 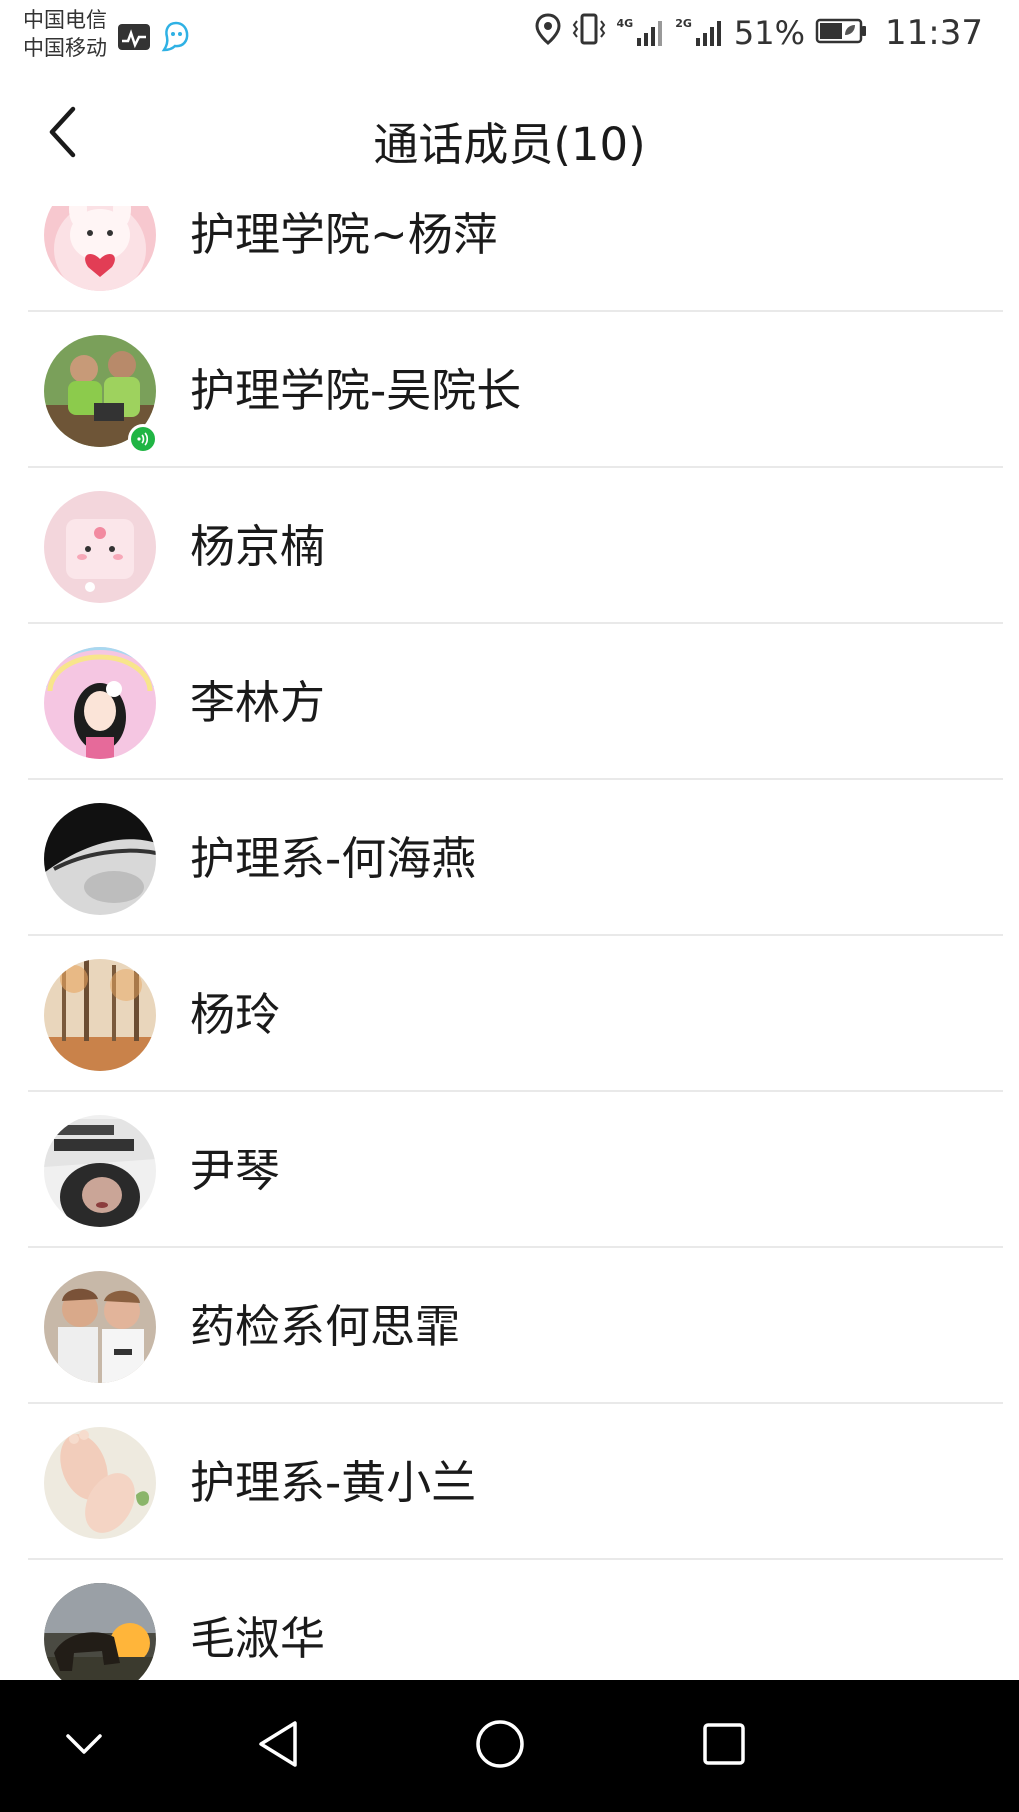 What do you see at coordinates (509, 144) in the screenshot?
I see `page-title: 通话成员(10)` at bounding box center [509, 144].